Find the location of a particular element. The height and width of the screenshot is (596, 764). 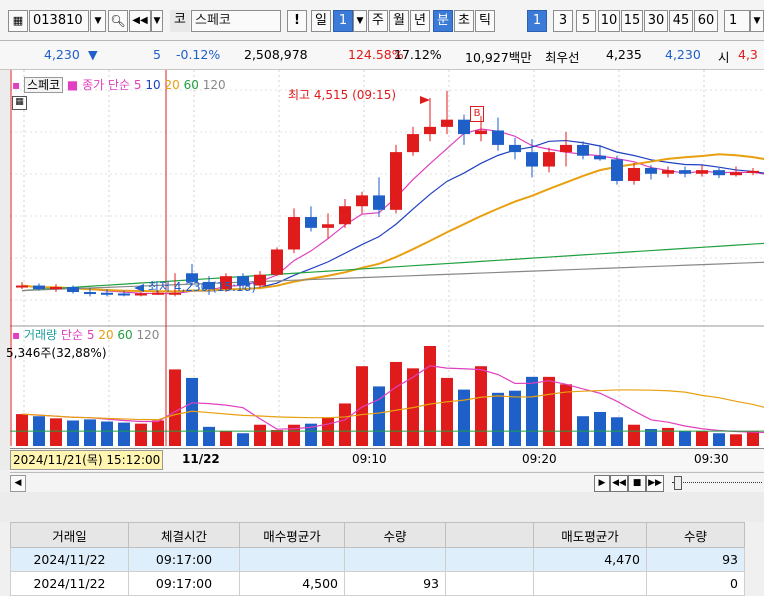

volume-legend-ma20: 20 is located at coordinates (106, 335).